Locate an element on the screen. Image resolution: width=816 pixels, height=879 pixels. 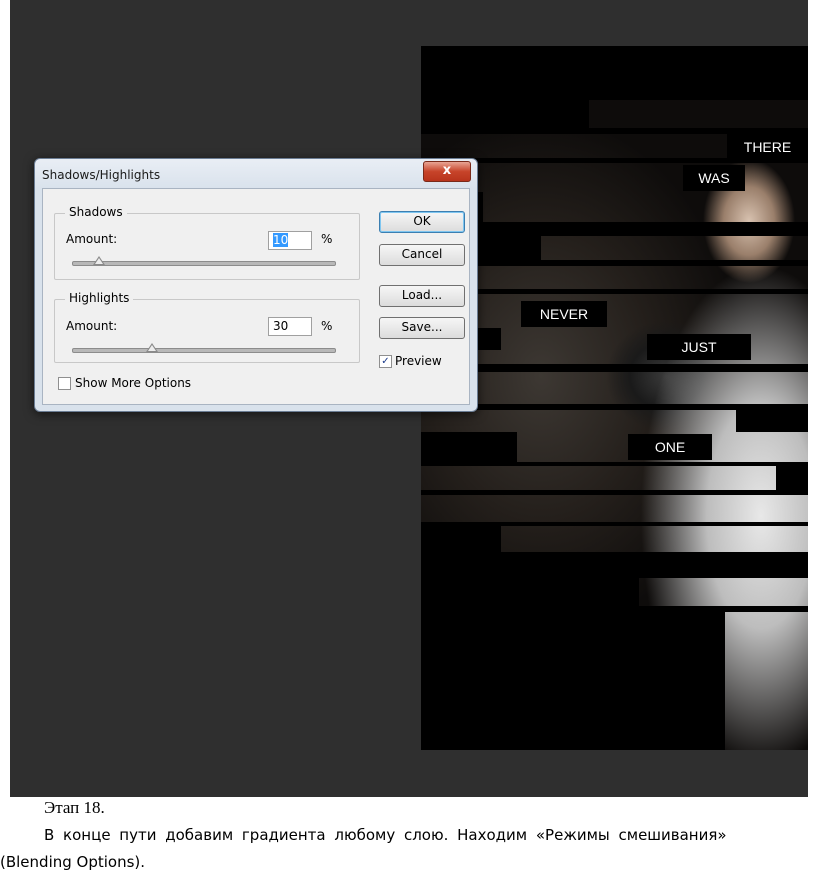
shadows-amount-label: Amount: is located at coordinates (92, 239).